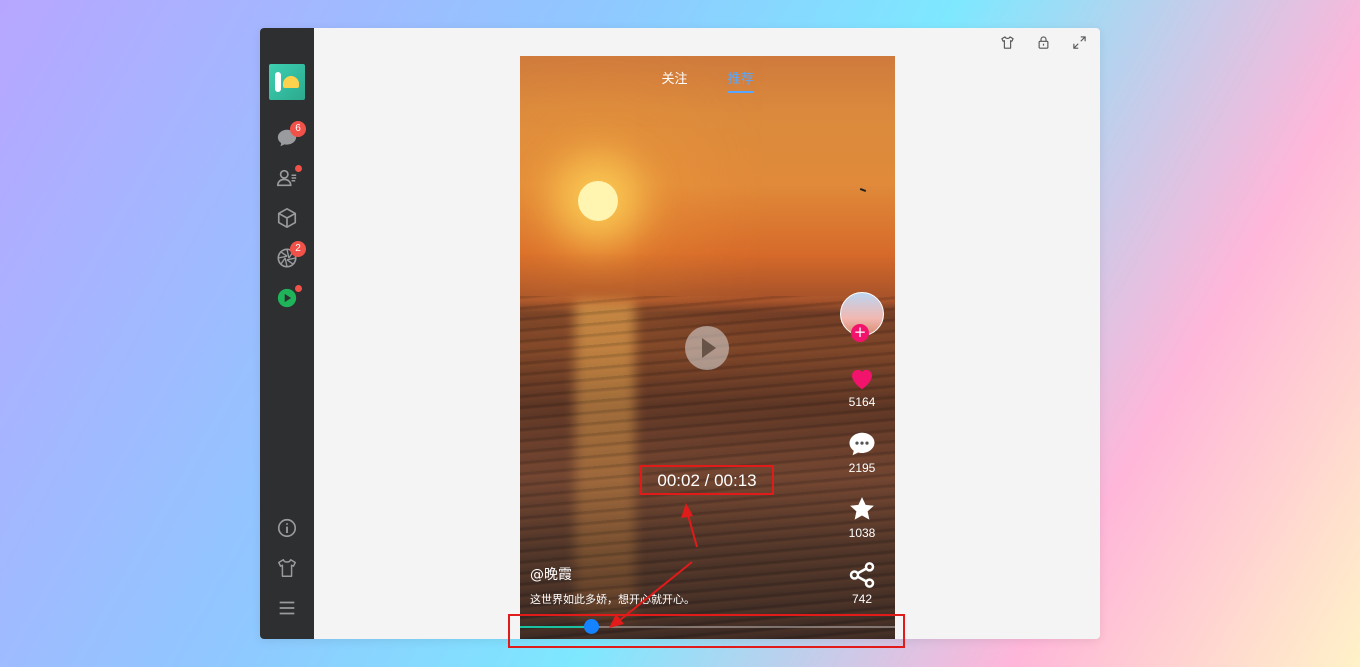  Describe the element at coordinates (298, 129) in the screenshot. I see `chat-badge: 6` at that location.